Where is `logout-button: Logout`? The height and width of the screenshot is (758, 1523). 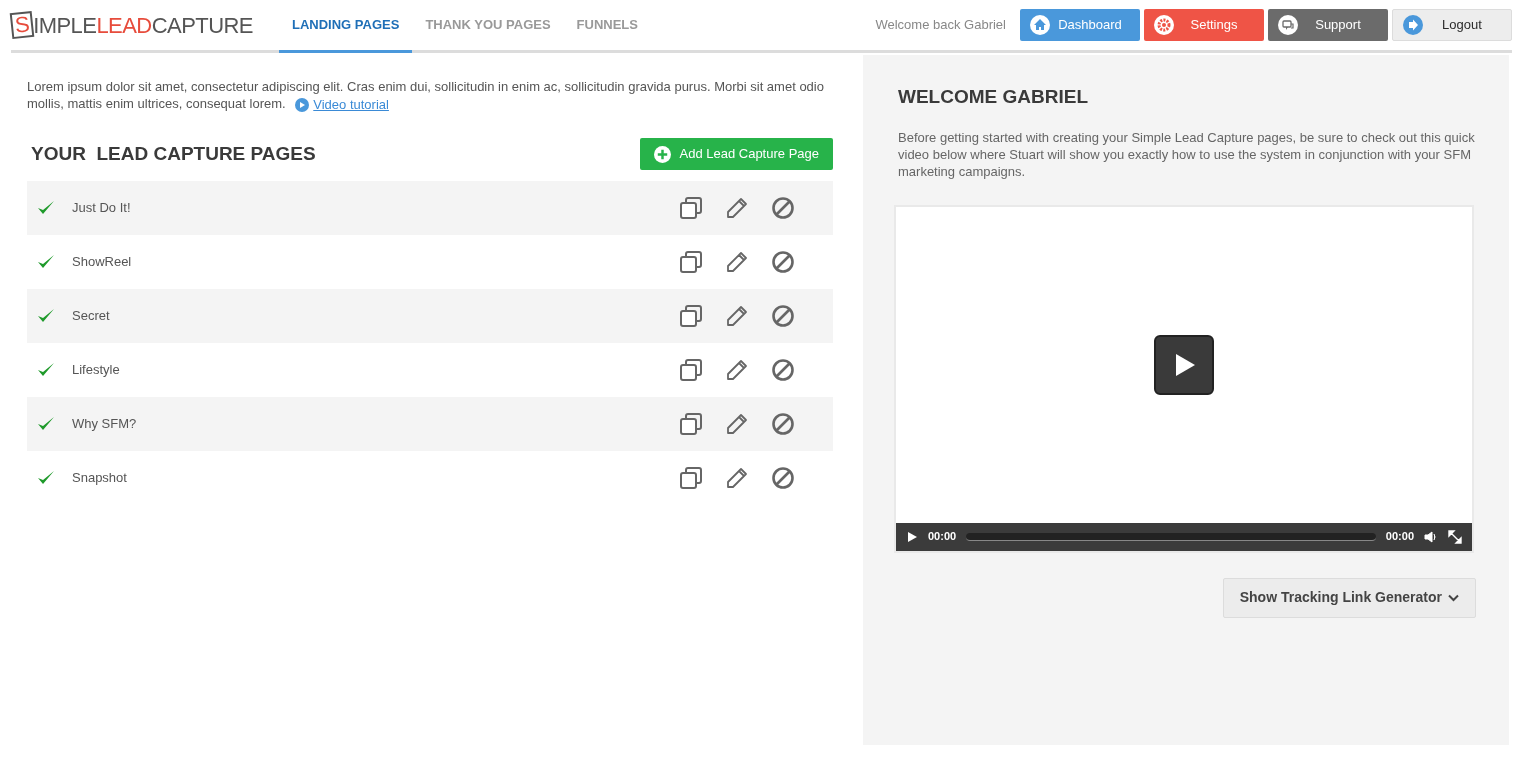 logout-button: Logout is located at coordinates (1452, 25).